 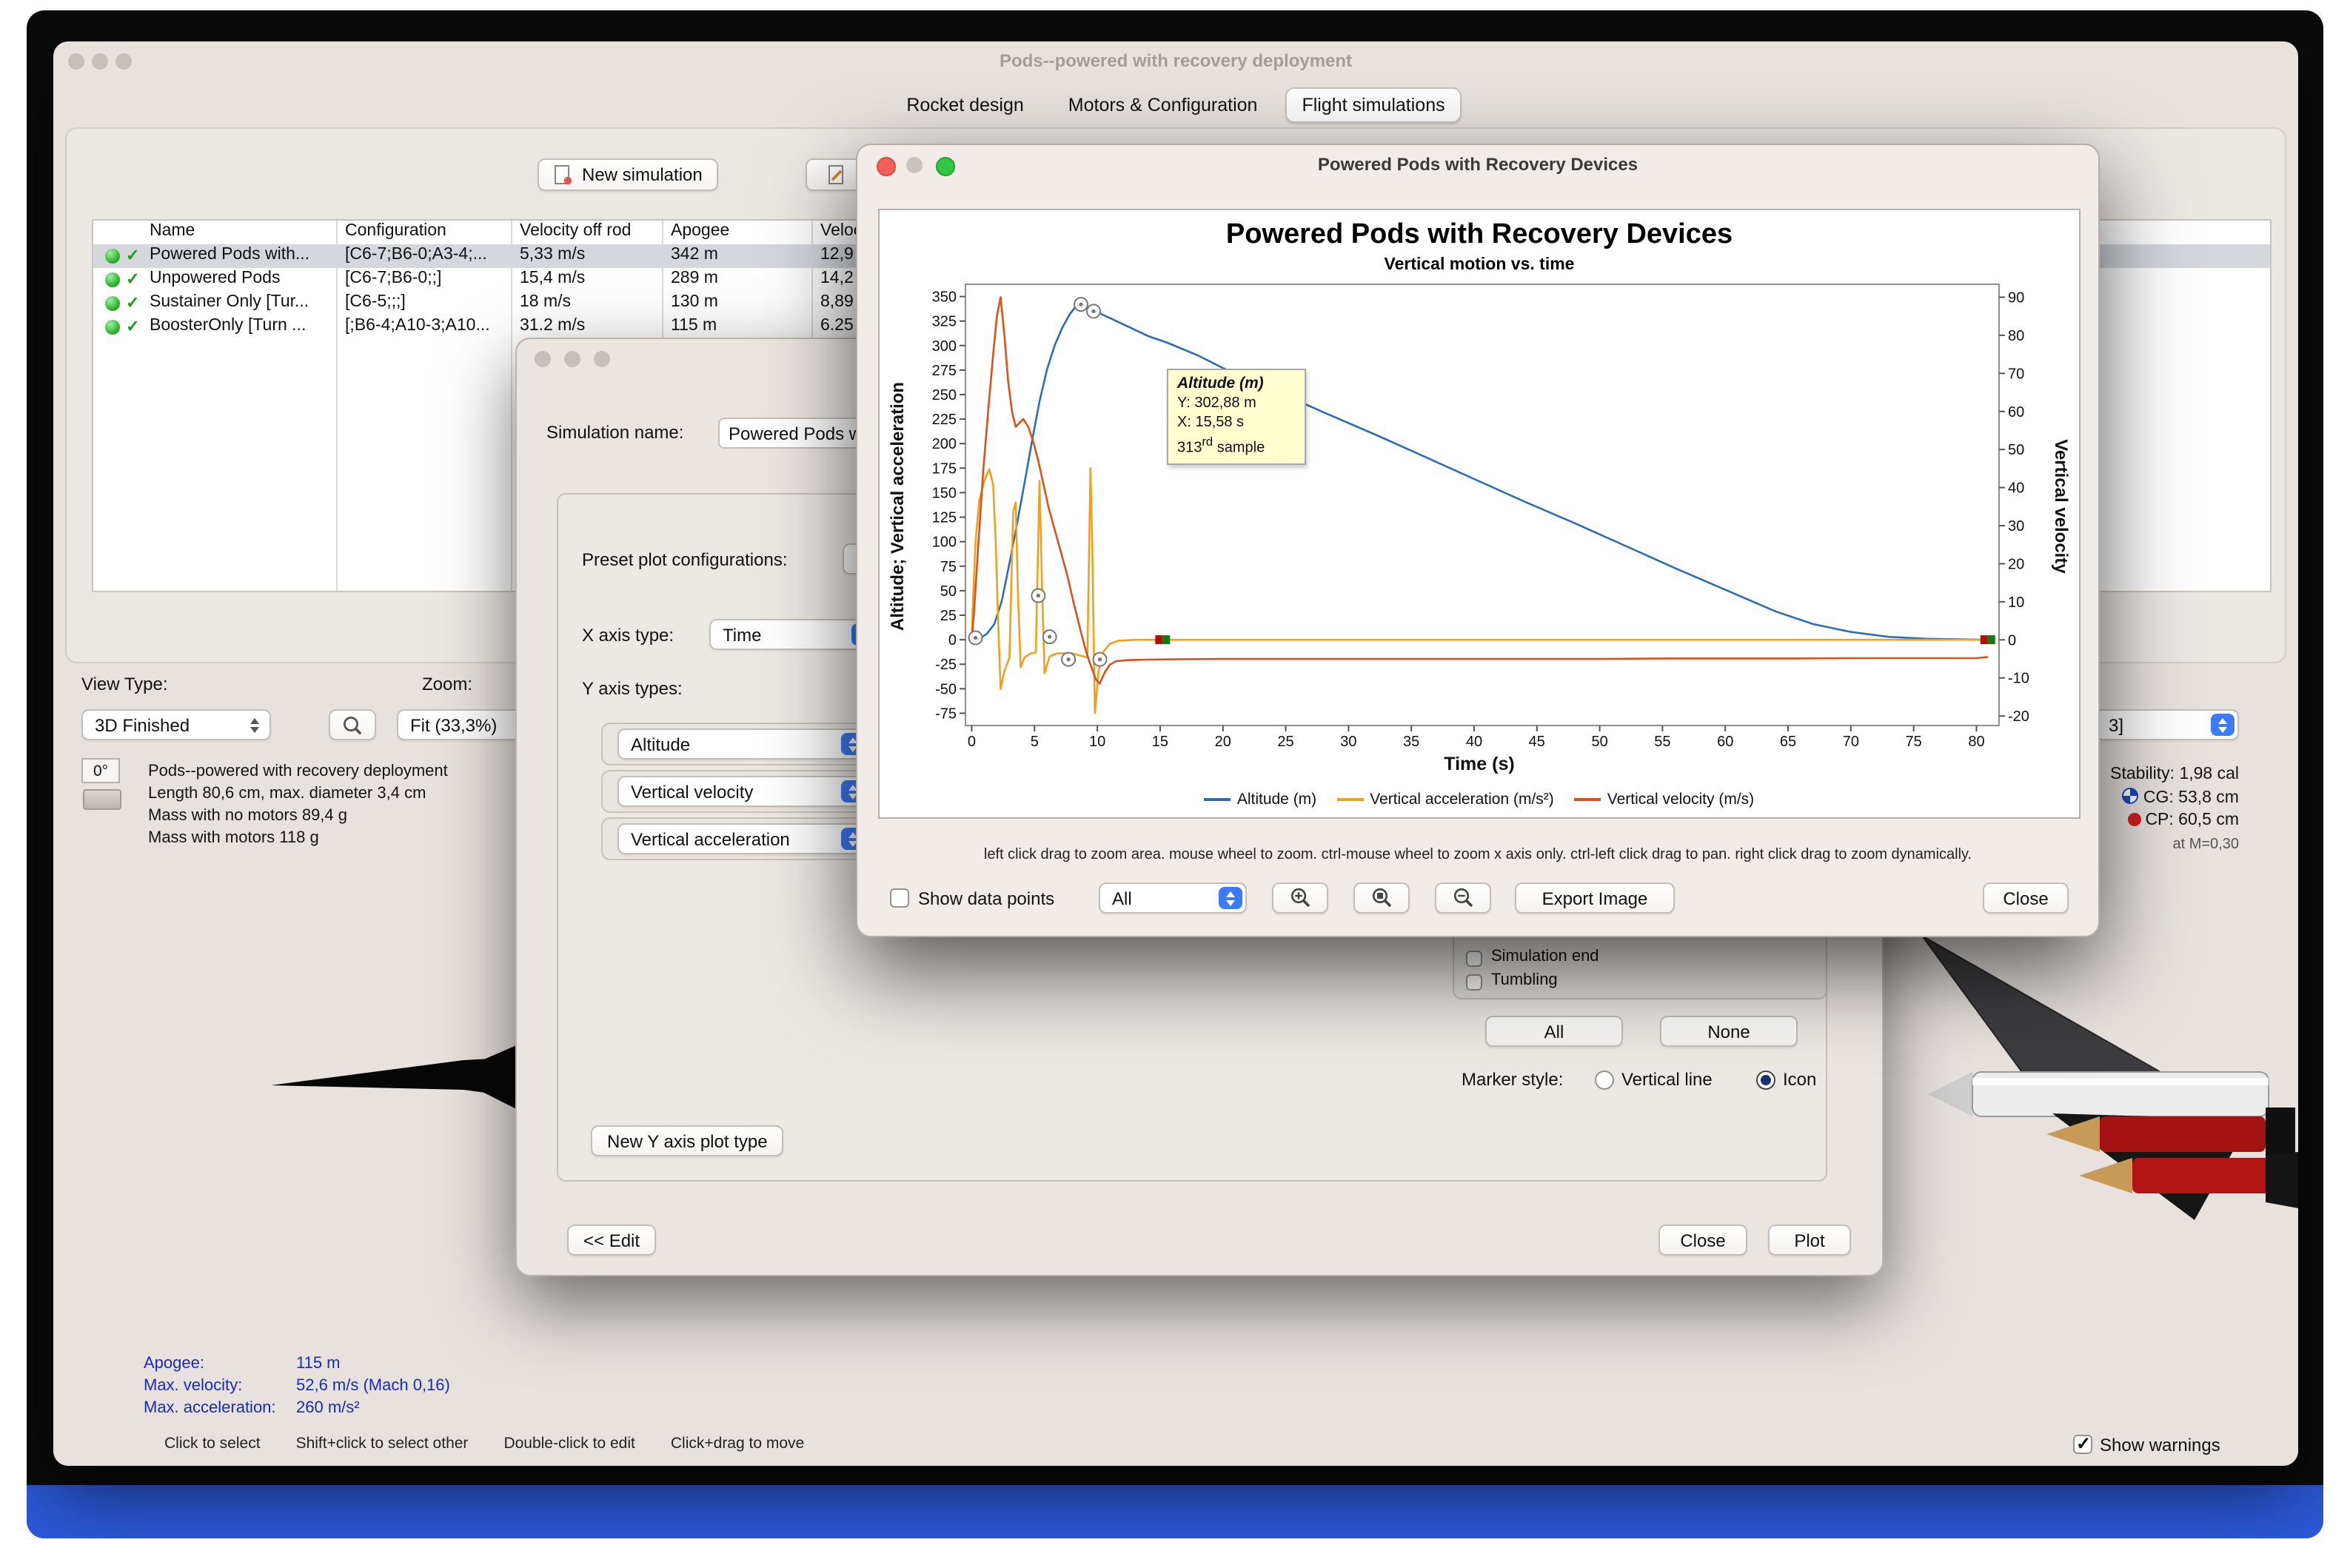 I want to click on x-axis-title: Time (s), so click(x=1479, y=764).